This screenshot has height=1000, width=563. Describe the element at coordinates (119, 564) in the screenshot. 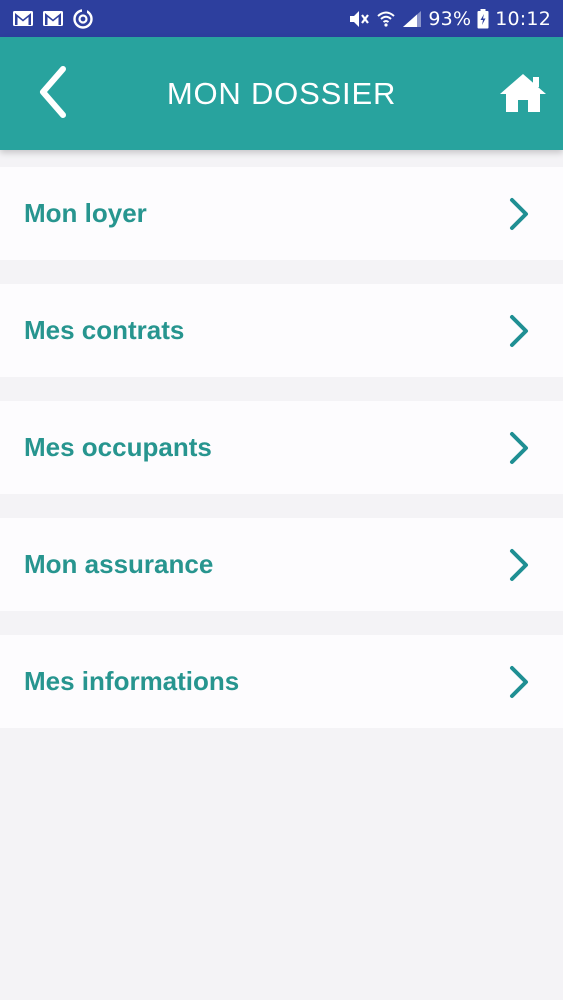

I see `menu-item-label: Mon assurance` at that location.